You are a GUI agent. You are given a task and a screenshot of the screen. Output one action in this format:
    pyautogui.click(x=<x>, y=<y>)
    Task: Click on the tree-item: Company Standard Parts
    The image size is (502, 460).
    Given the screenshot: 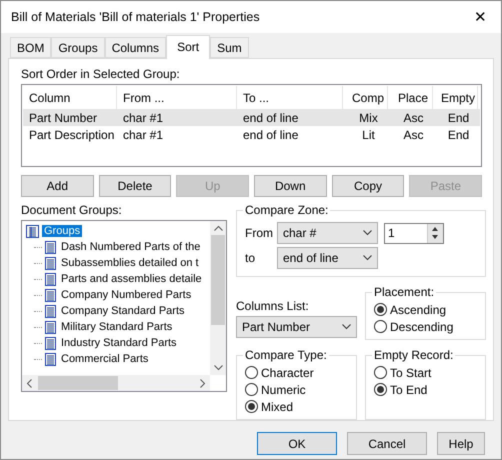 What is the action you would take?
    pyautogui.click(x=123, y=311)
    